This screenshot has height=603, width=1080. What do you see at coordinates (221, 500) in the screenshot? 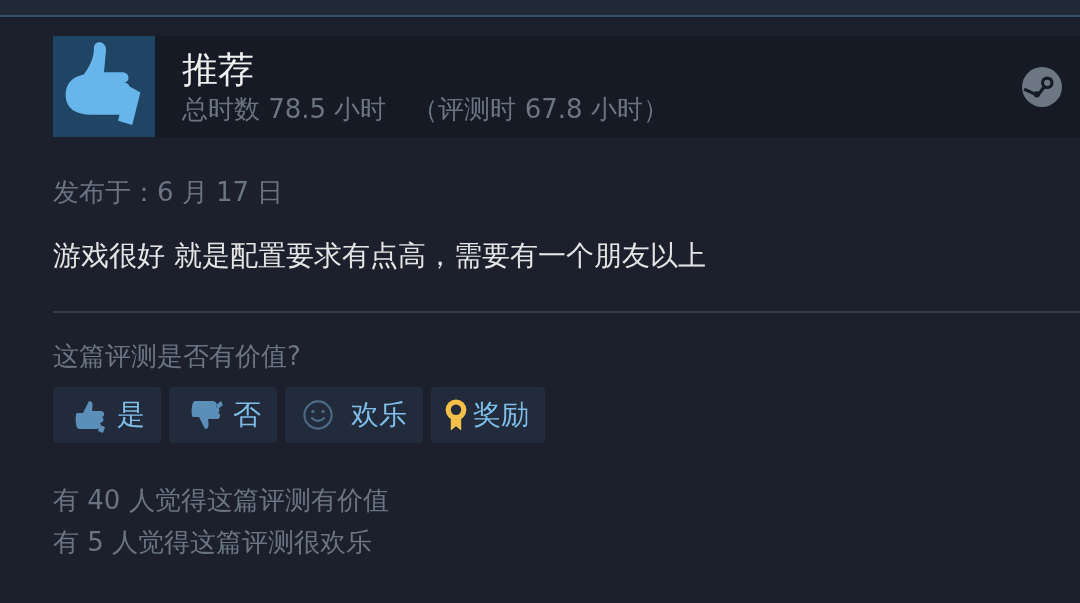
I see `vote-count: 有 40 人觉得这篇评测有价值` at bounding box center [221, 500].